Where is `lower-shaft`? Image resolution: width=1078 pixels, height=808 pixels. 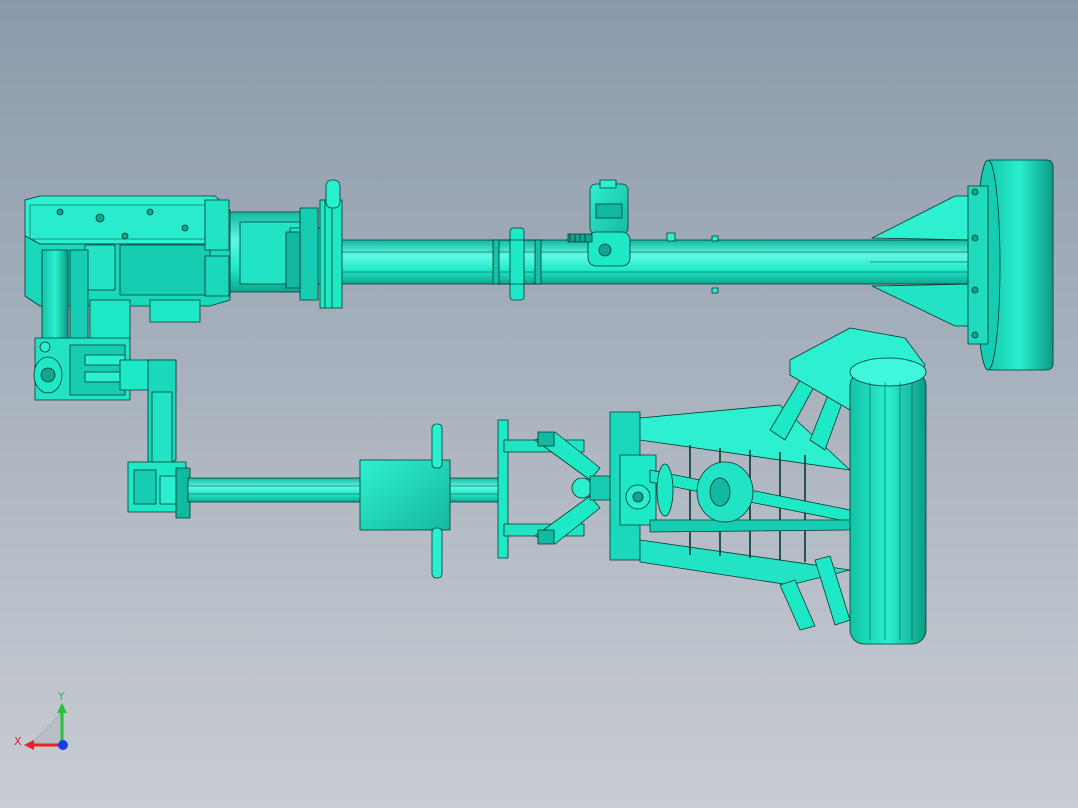
lower-shaft is located at coordinates (344, 490).